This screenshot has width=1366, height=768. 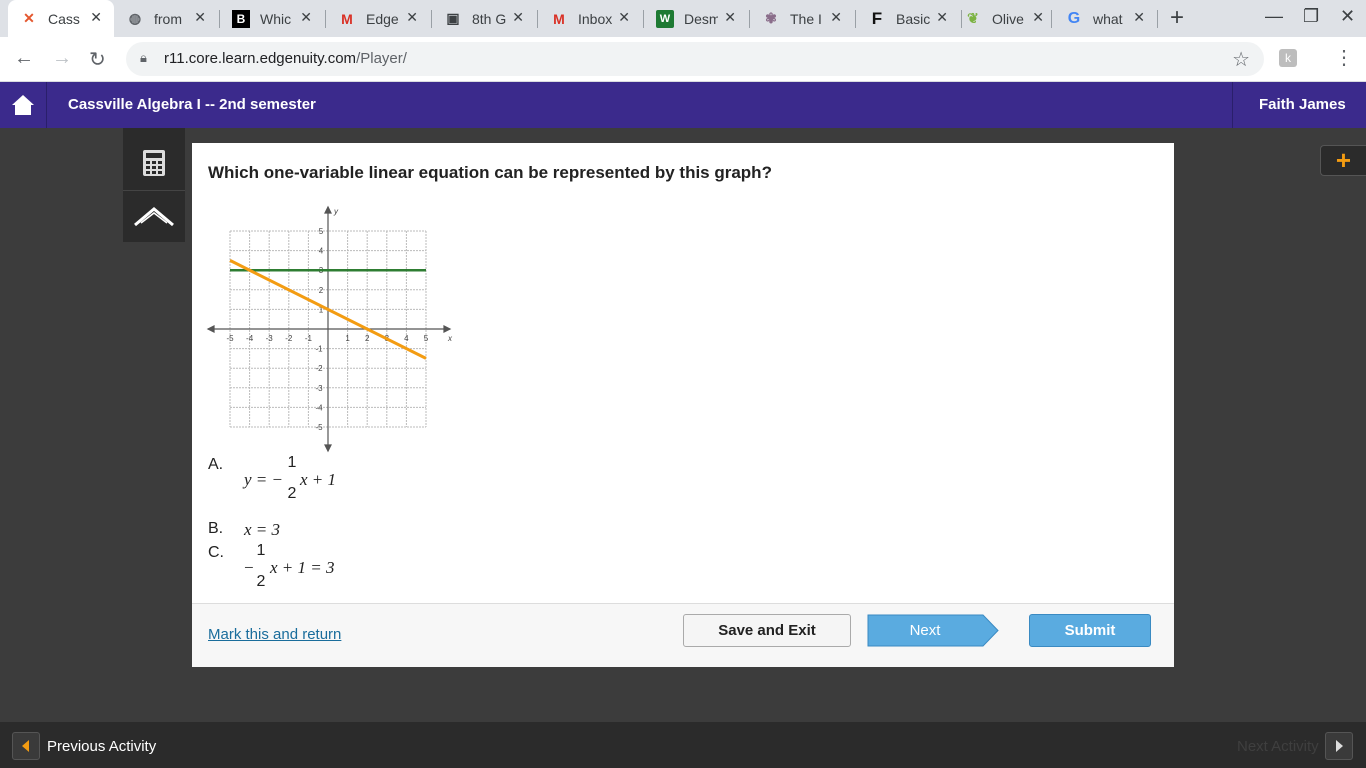 What do you see at coordinates (29, 18) in the screenshot?
I see `edgenuity-x-icon: ✕` at bounding box center [29, 18].